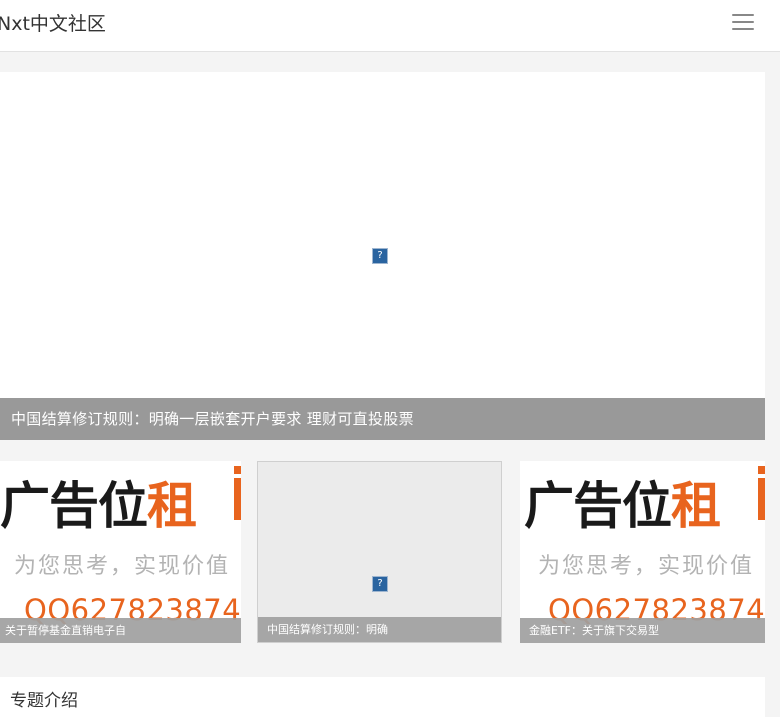 The width and height of the screenshot is (780, 717). What do you see at coordinates (379, 629) in the screenshot?
I see `card-caption: 中国结算修订规则：明确` at bounding box center [379, 629].